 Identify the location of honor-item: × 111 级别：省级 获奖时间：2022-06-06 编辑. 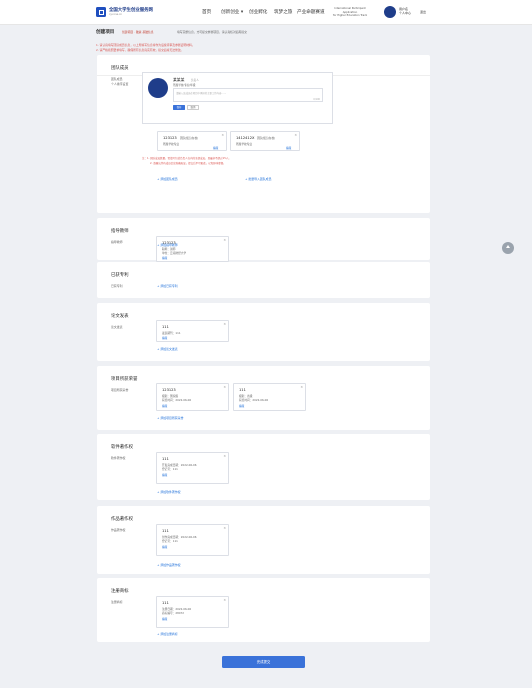
(269, 397).